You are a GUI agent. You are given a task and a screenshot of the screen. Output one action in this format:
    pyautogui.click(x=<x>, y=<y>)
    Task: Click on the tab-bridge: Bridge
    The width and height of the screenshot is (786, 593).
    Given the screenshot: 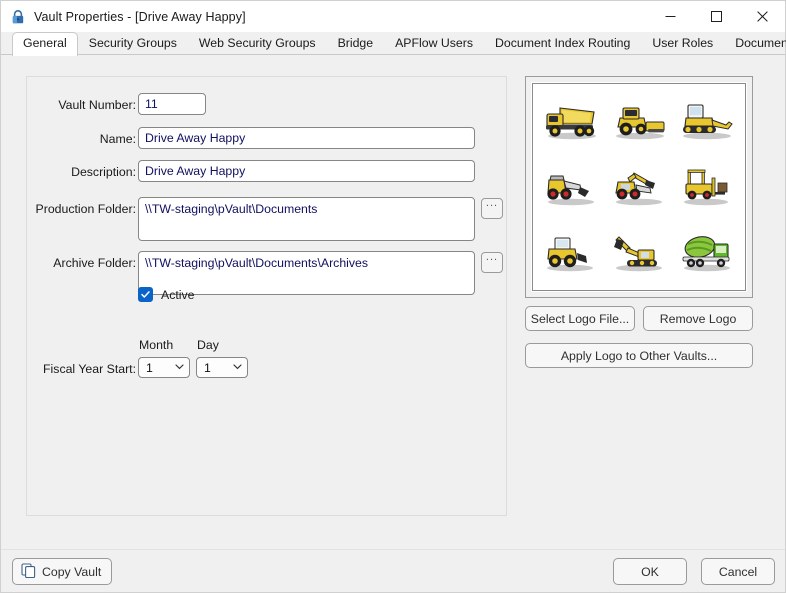 What is the action you would take?
    pyautogui.click(x=356, y=43)
    